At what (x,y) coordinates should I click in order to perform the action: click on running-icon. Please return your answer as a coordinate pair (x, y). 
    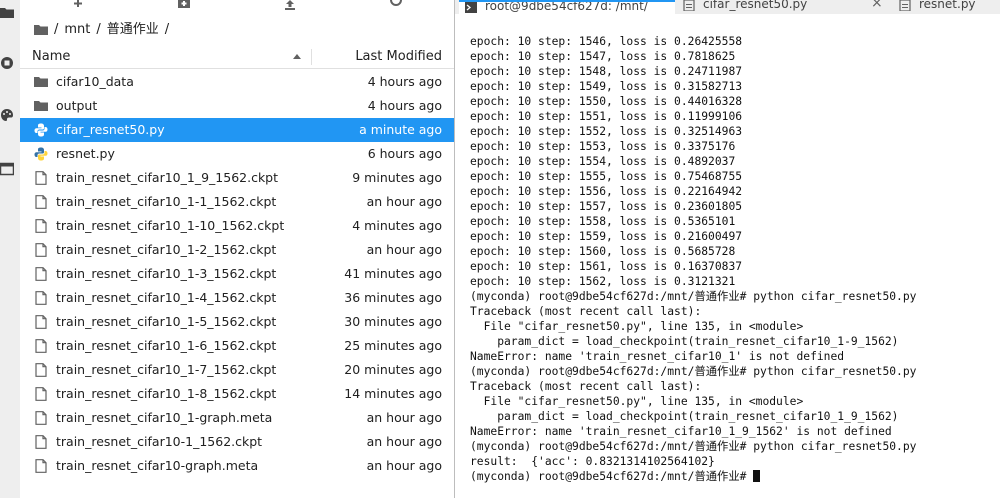
    Looking at the image, I should click on (7, 63).